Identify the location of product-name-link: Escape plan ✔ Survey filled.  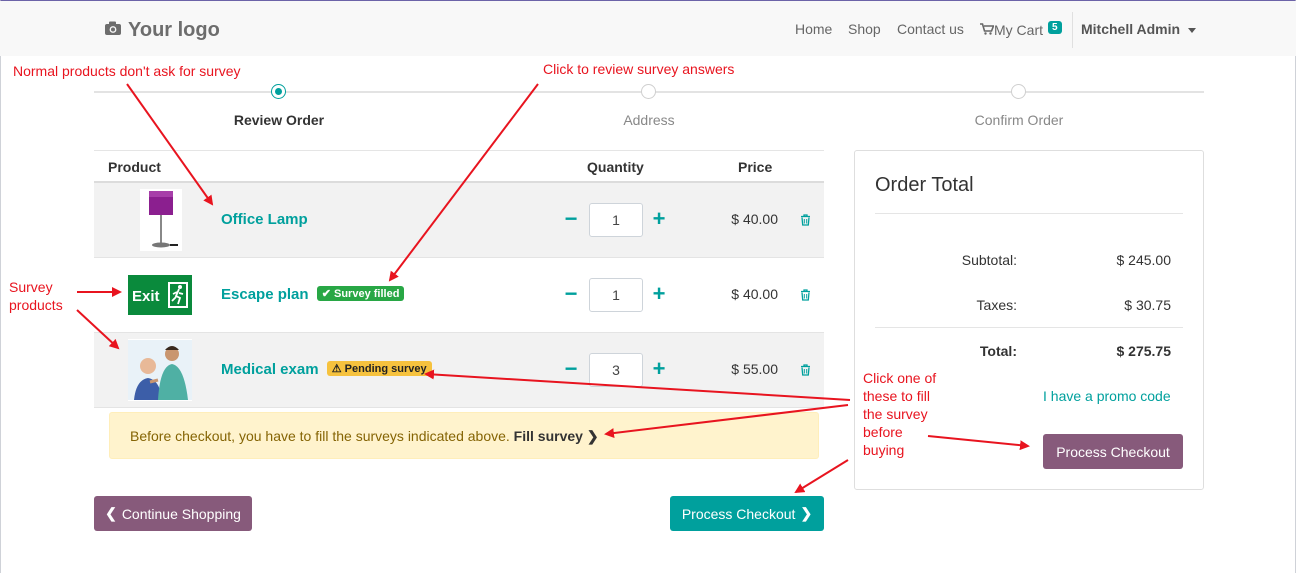
(313, 294).